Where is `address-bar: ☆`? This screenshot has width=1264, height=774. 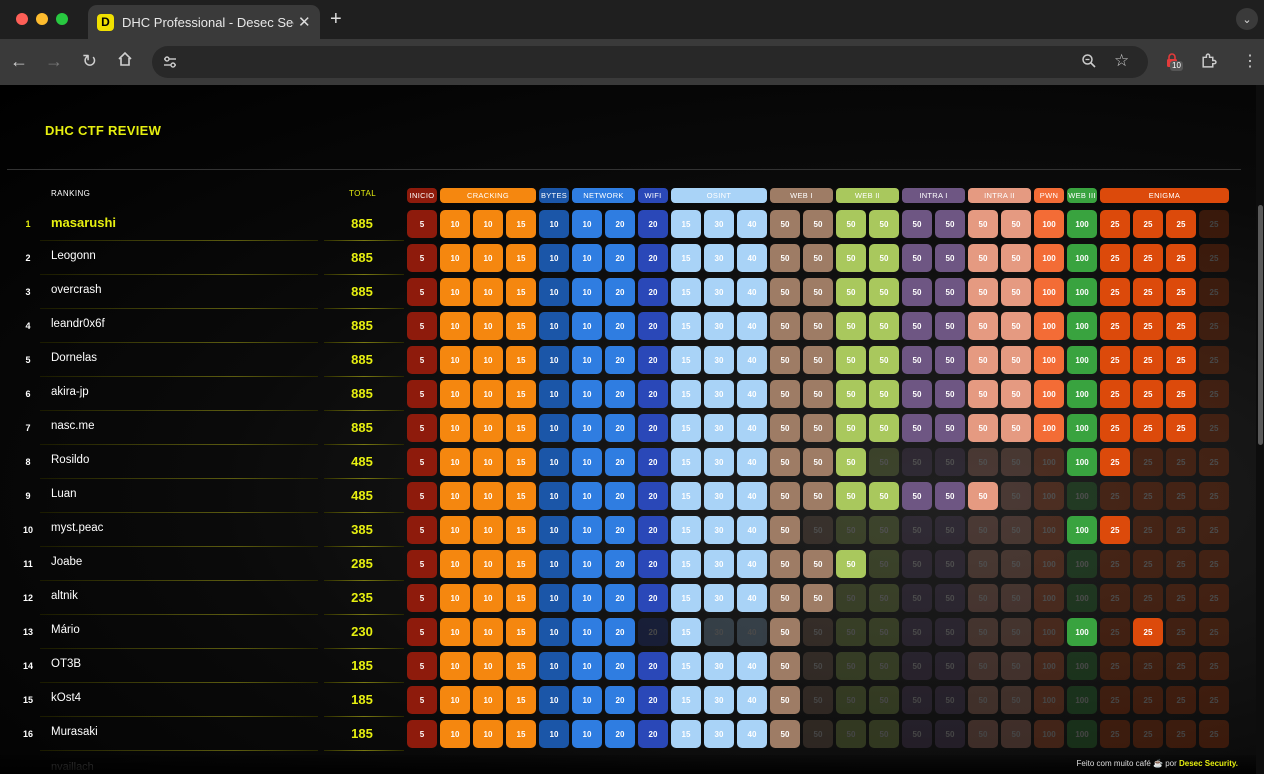 address-bar: ☆ is located at coordinates (650, 62).